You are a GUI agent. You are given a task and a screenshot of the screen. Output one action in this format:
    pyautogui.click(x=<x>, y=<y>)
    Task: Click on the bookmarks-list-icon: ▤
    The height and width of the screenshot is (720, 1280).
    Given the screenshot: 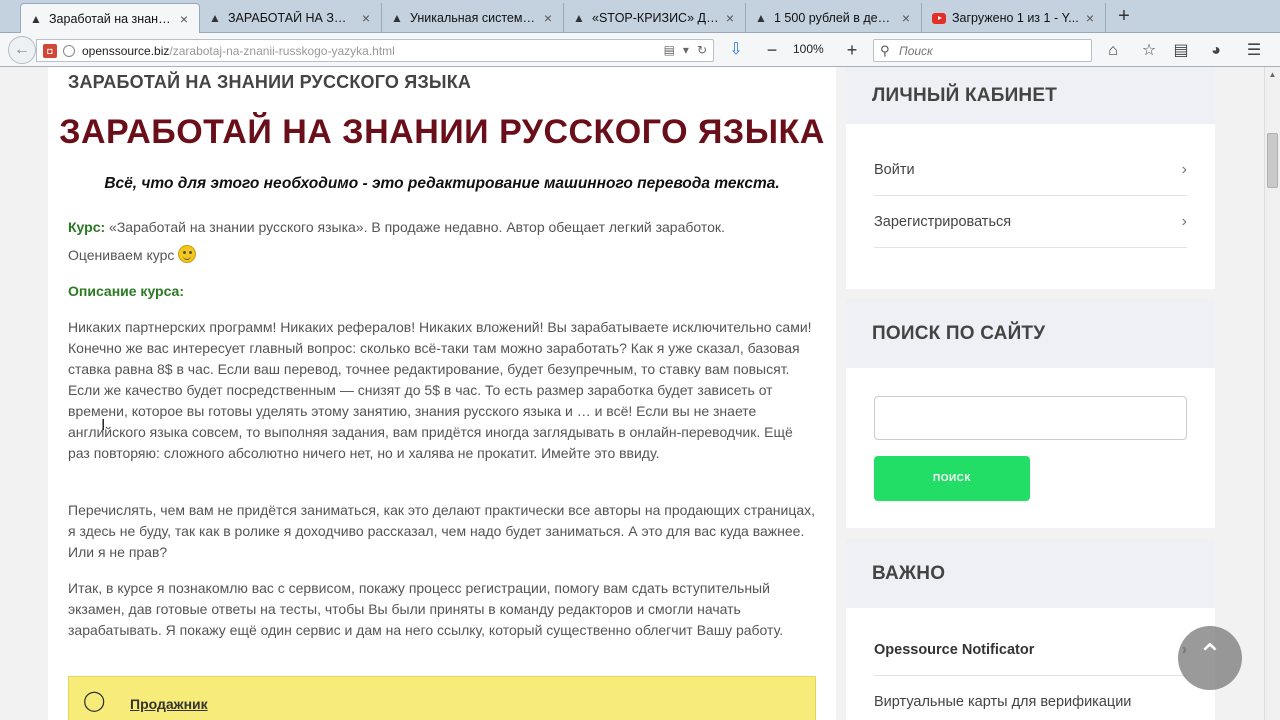 What is the action you would take?
    pyautogui.click(x=1181, y=51)
    